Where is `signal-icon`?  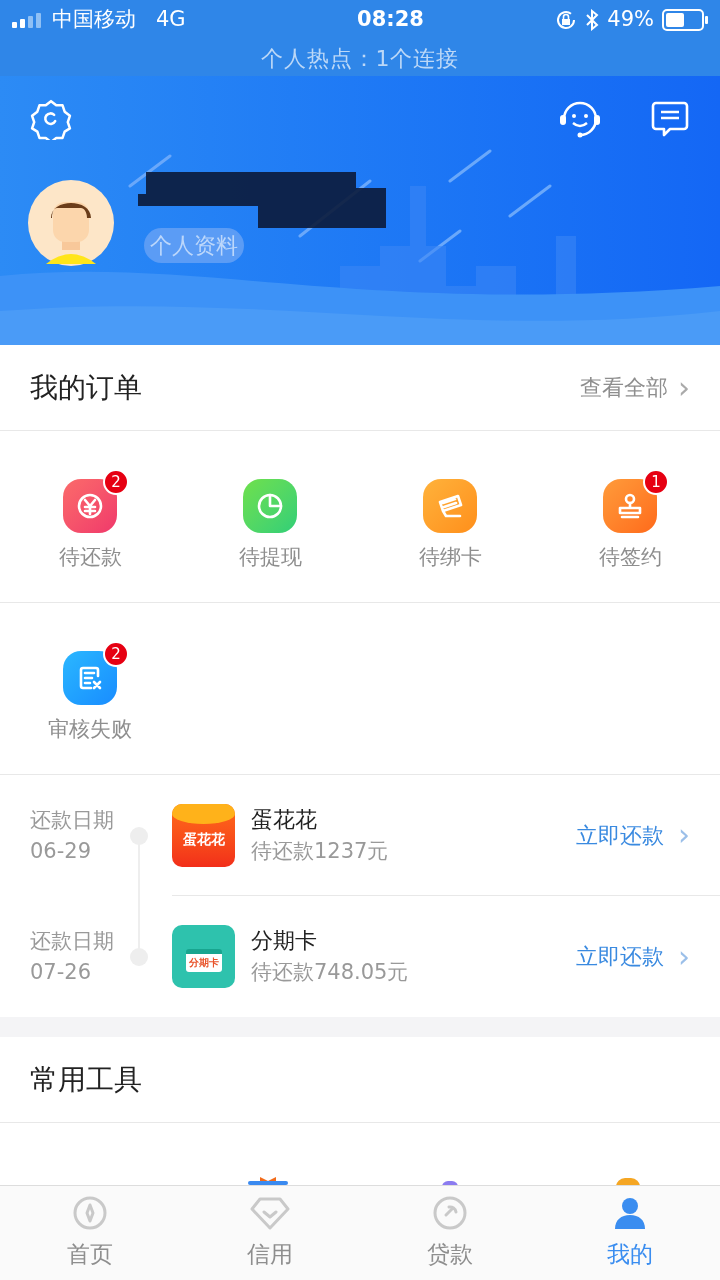
signal-icon is located at coordinates (28, 20).